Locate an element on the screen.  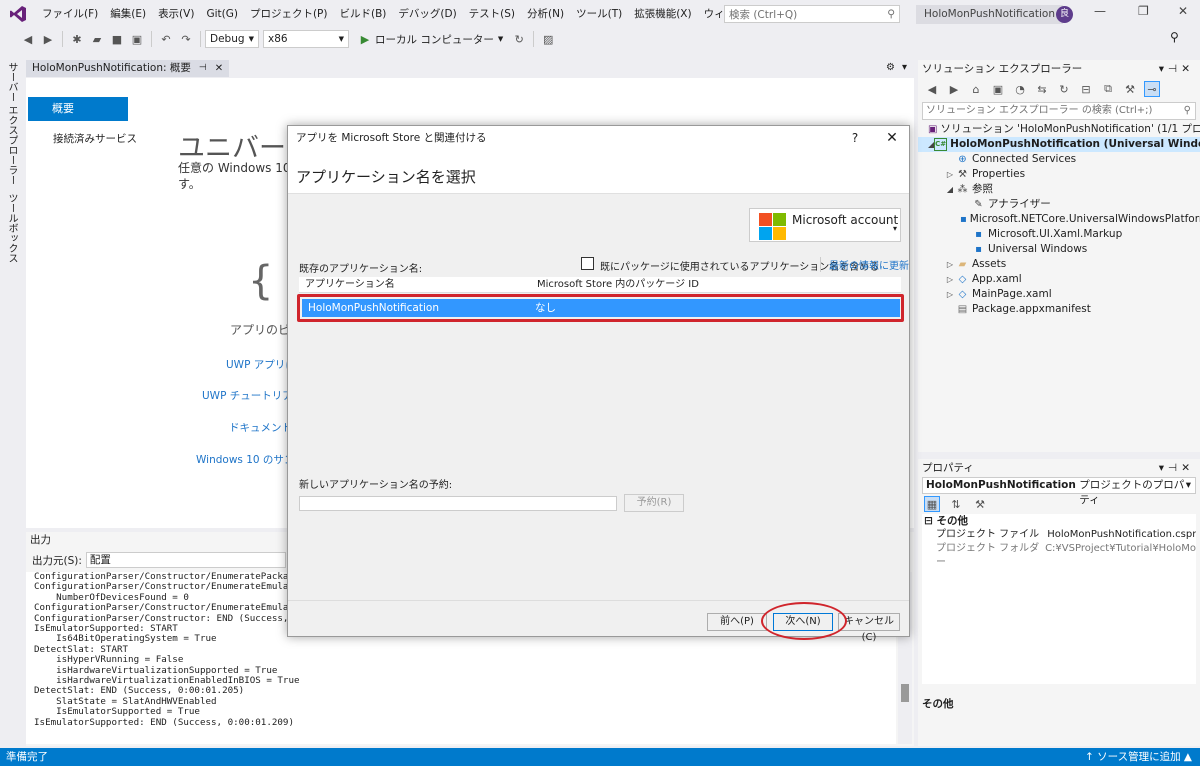
menu-build: ビルド(B) is located at coordinates (362, 14).